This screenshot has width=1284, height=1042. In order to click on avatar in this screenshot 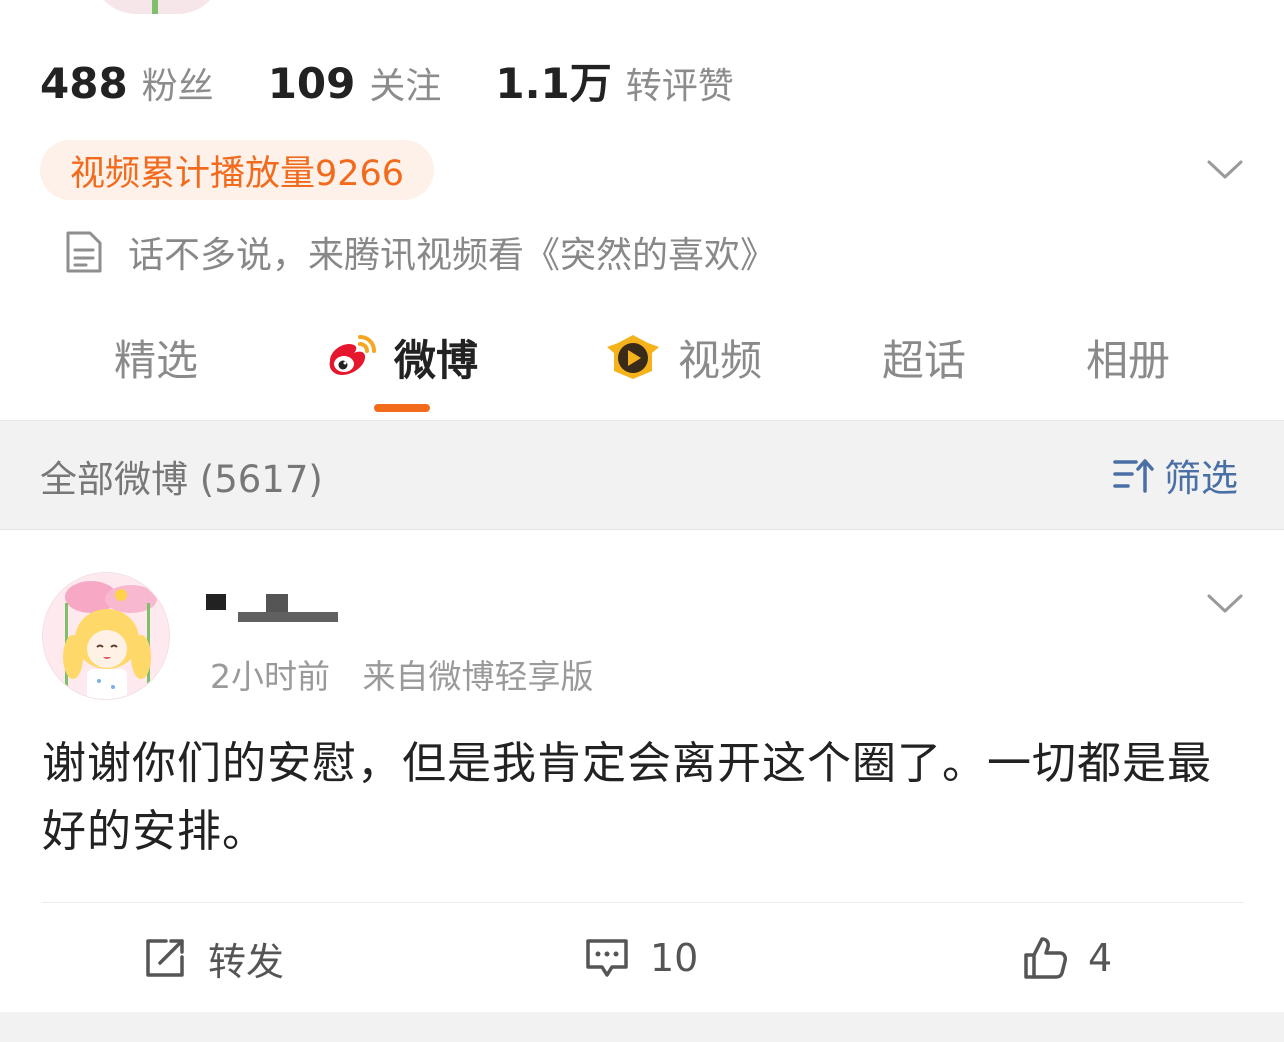, I will do `click(106, 636)`.